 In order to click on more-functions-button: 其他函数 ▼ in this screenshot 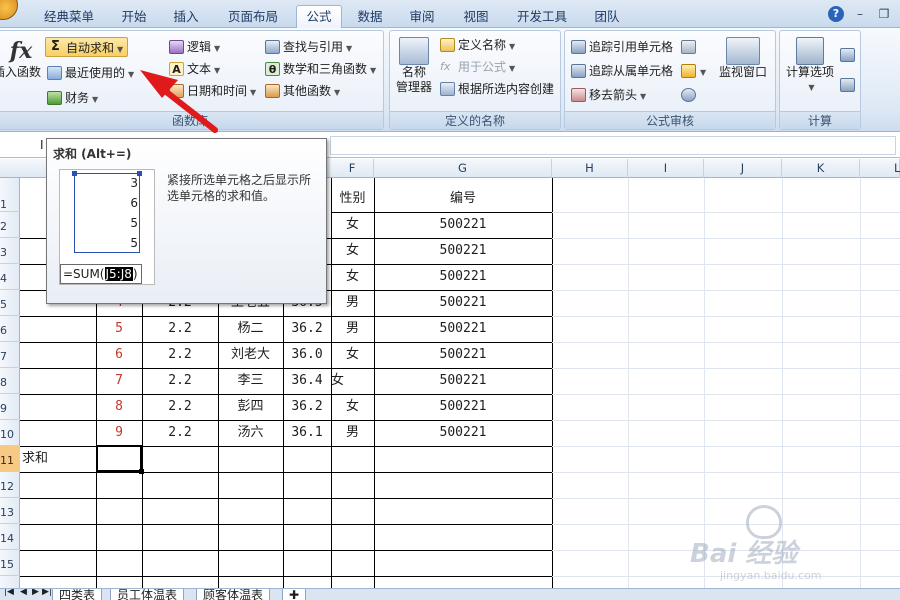, I will do `click(301, 91)`.